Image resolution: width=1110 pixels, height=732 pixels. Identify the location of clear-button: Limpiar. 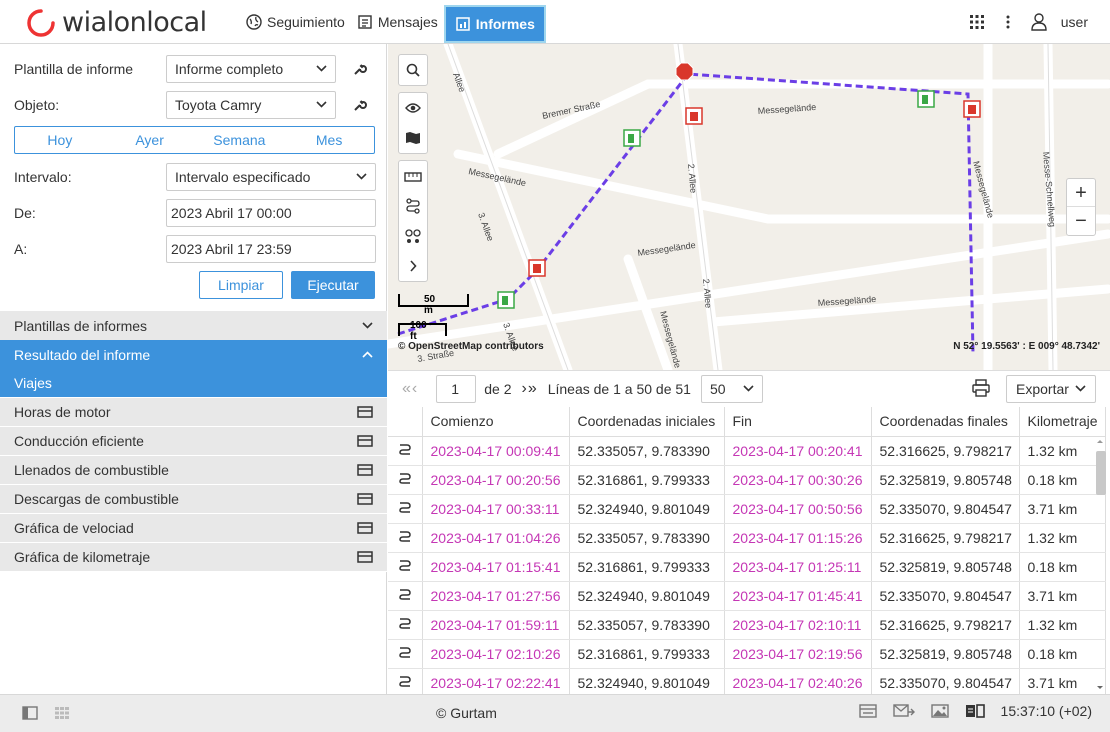
(241, 285).